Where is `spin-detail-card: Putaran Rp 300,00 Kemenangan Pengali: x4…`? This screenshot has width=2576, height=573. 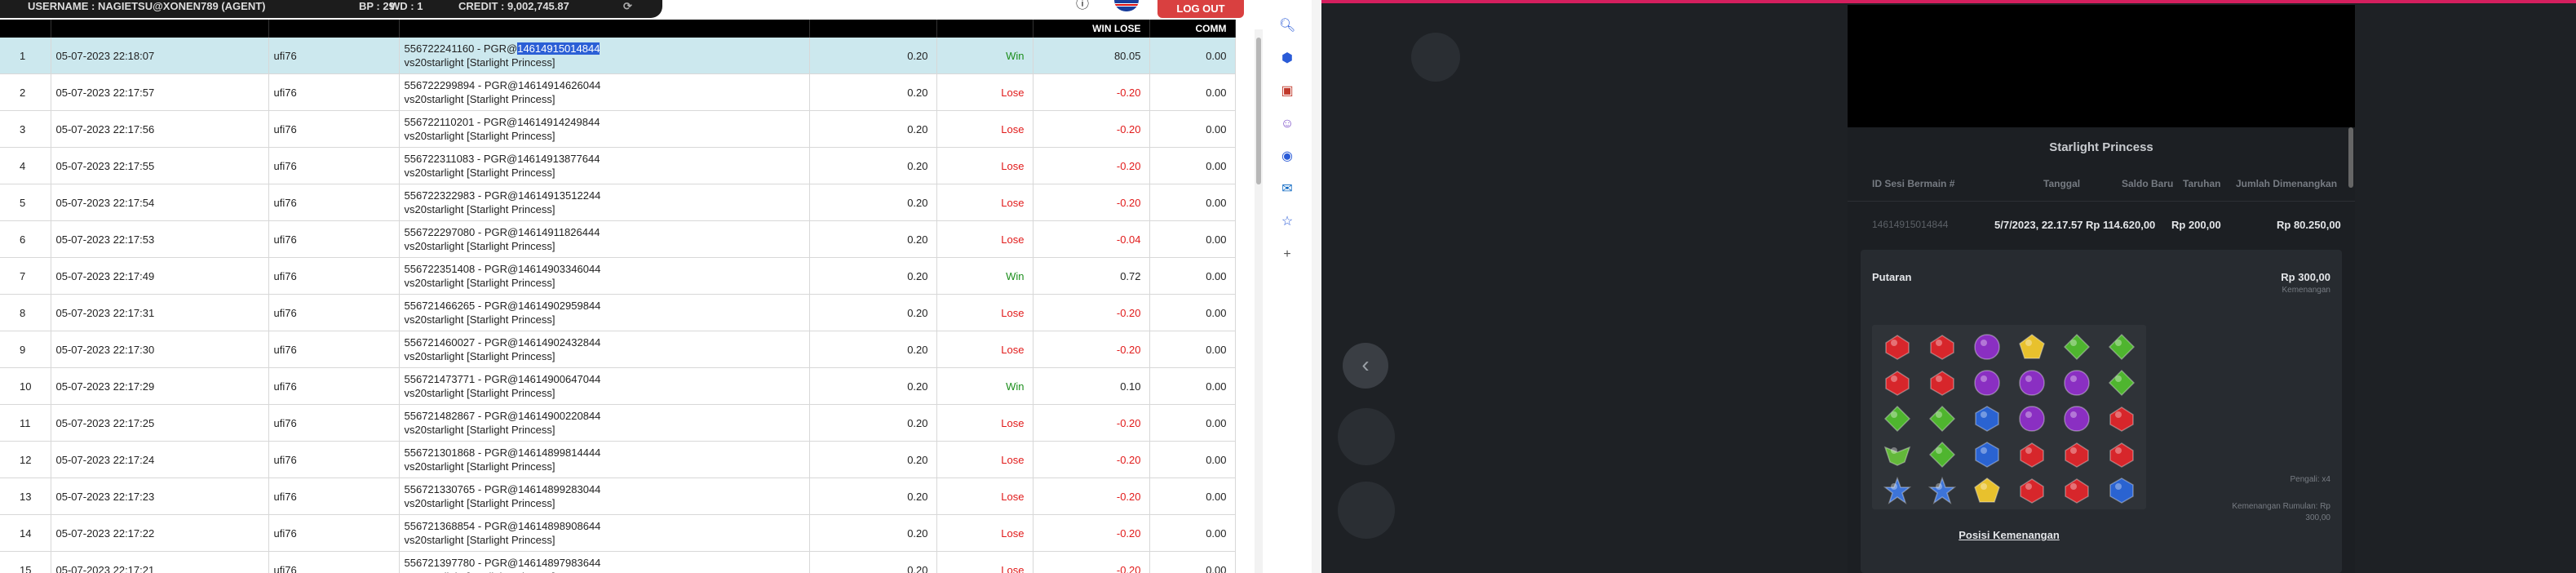 spin-detail-card: Putaran Rp 300,00 Kemenangan Pengali: x4… is located at coordinates (2101, 411).